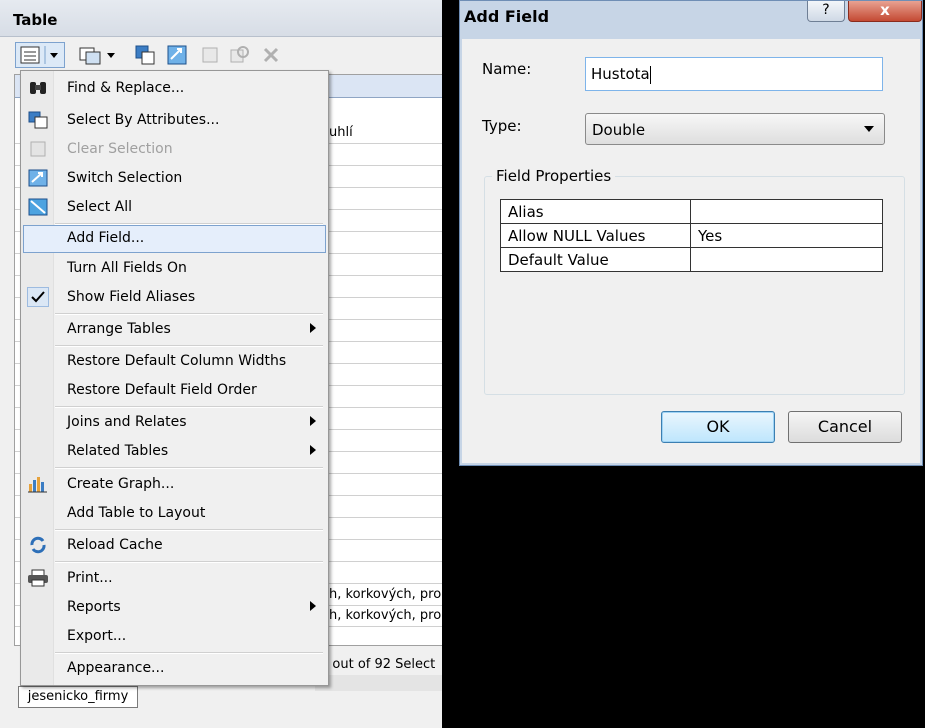 The width and height of the screenshot is (925, 728). I want to click on related-tables-button, so click(98, 55).